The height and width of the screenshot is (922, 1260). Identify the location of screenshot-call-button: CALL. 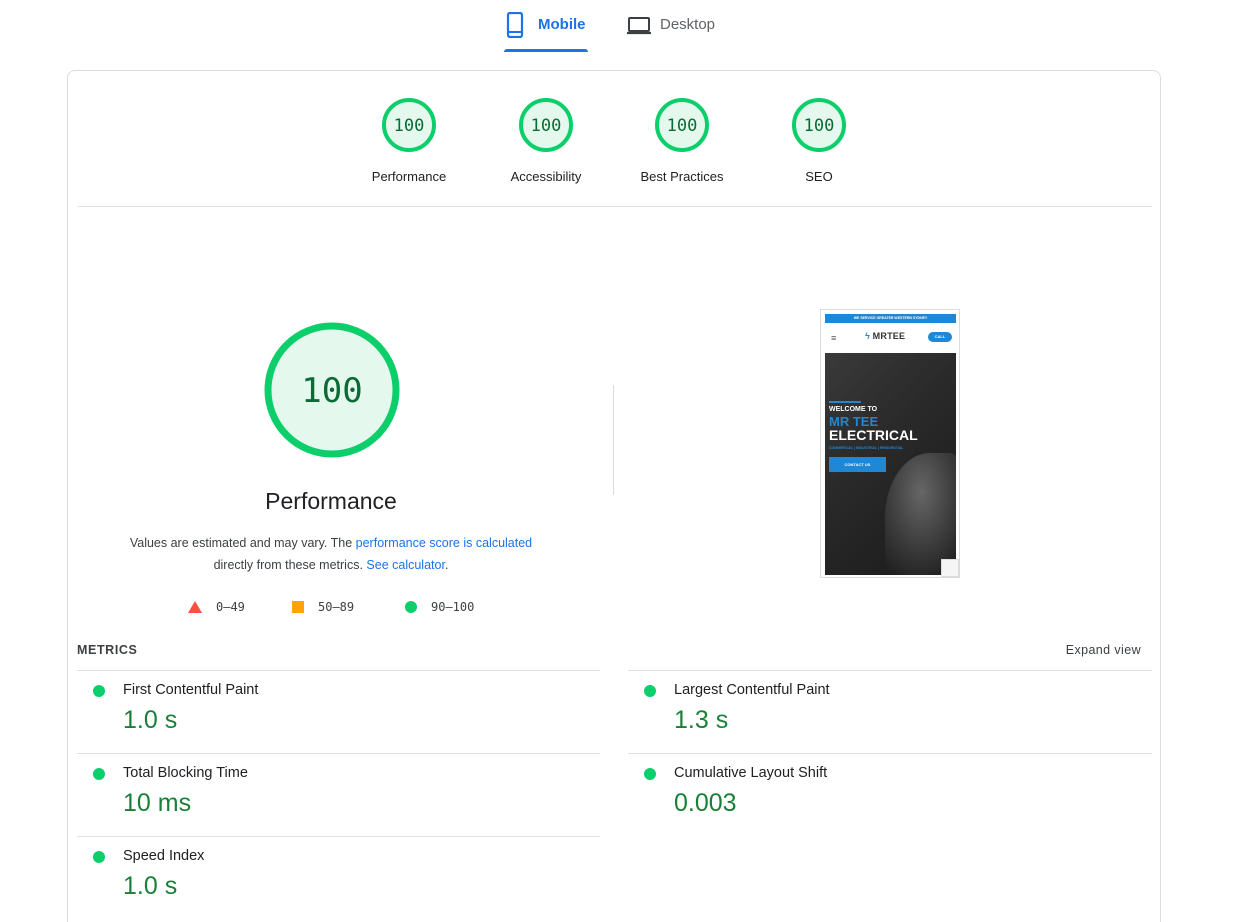
(940, 337).